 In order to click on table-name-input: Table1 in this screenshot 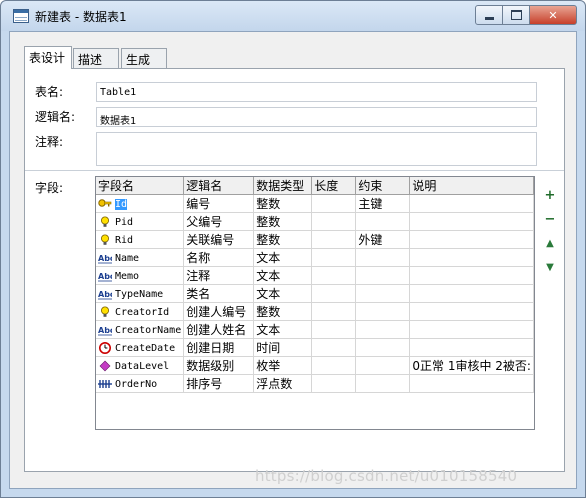, I will do `click(316, 92)`.